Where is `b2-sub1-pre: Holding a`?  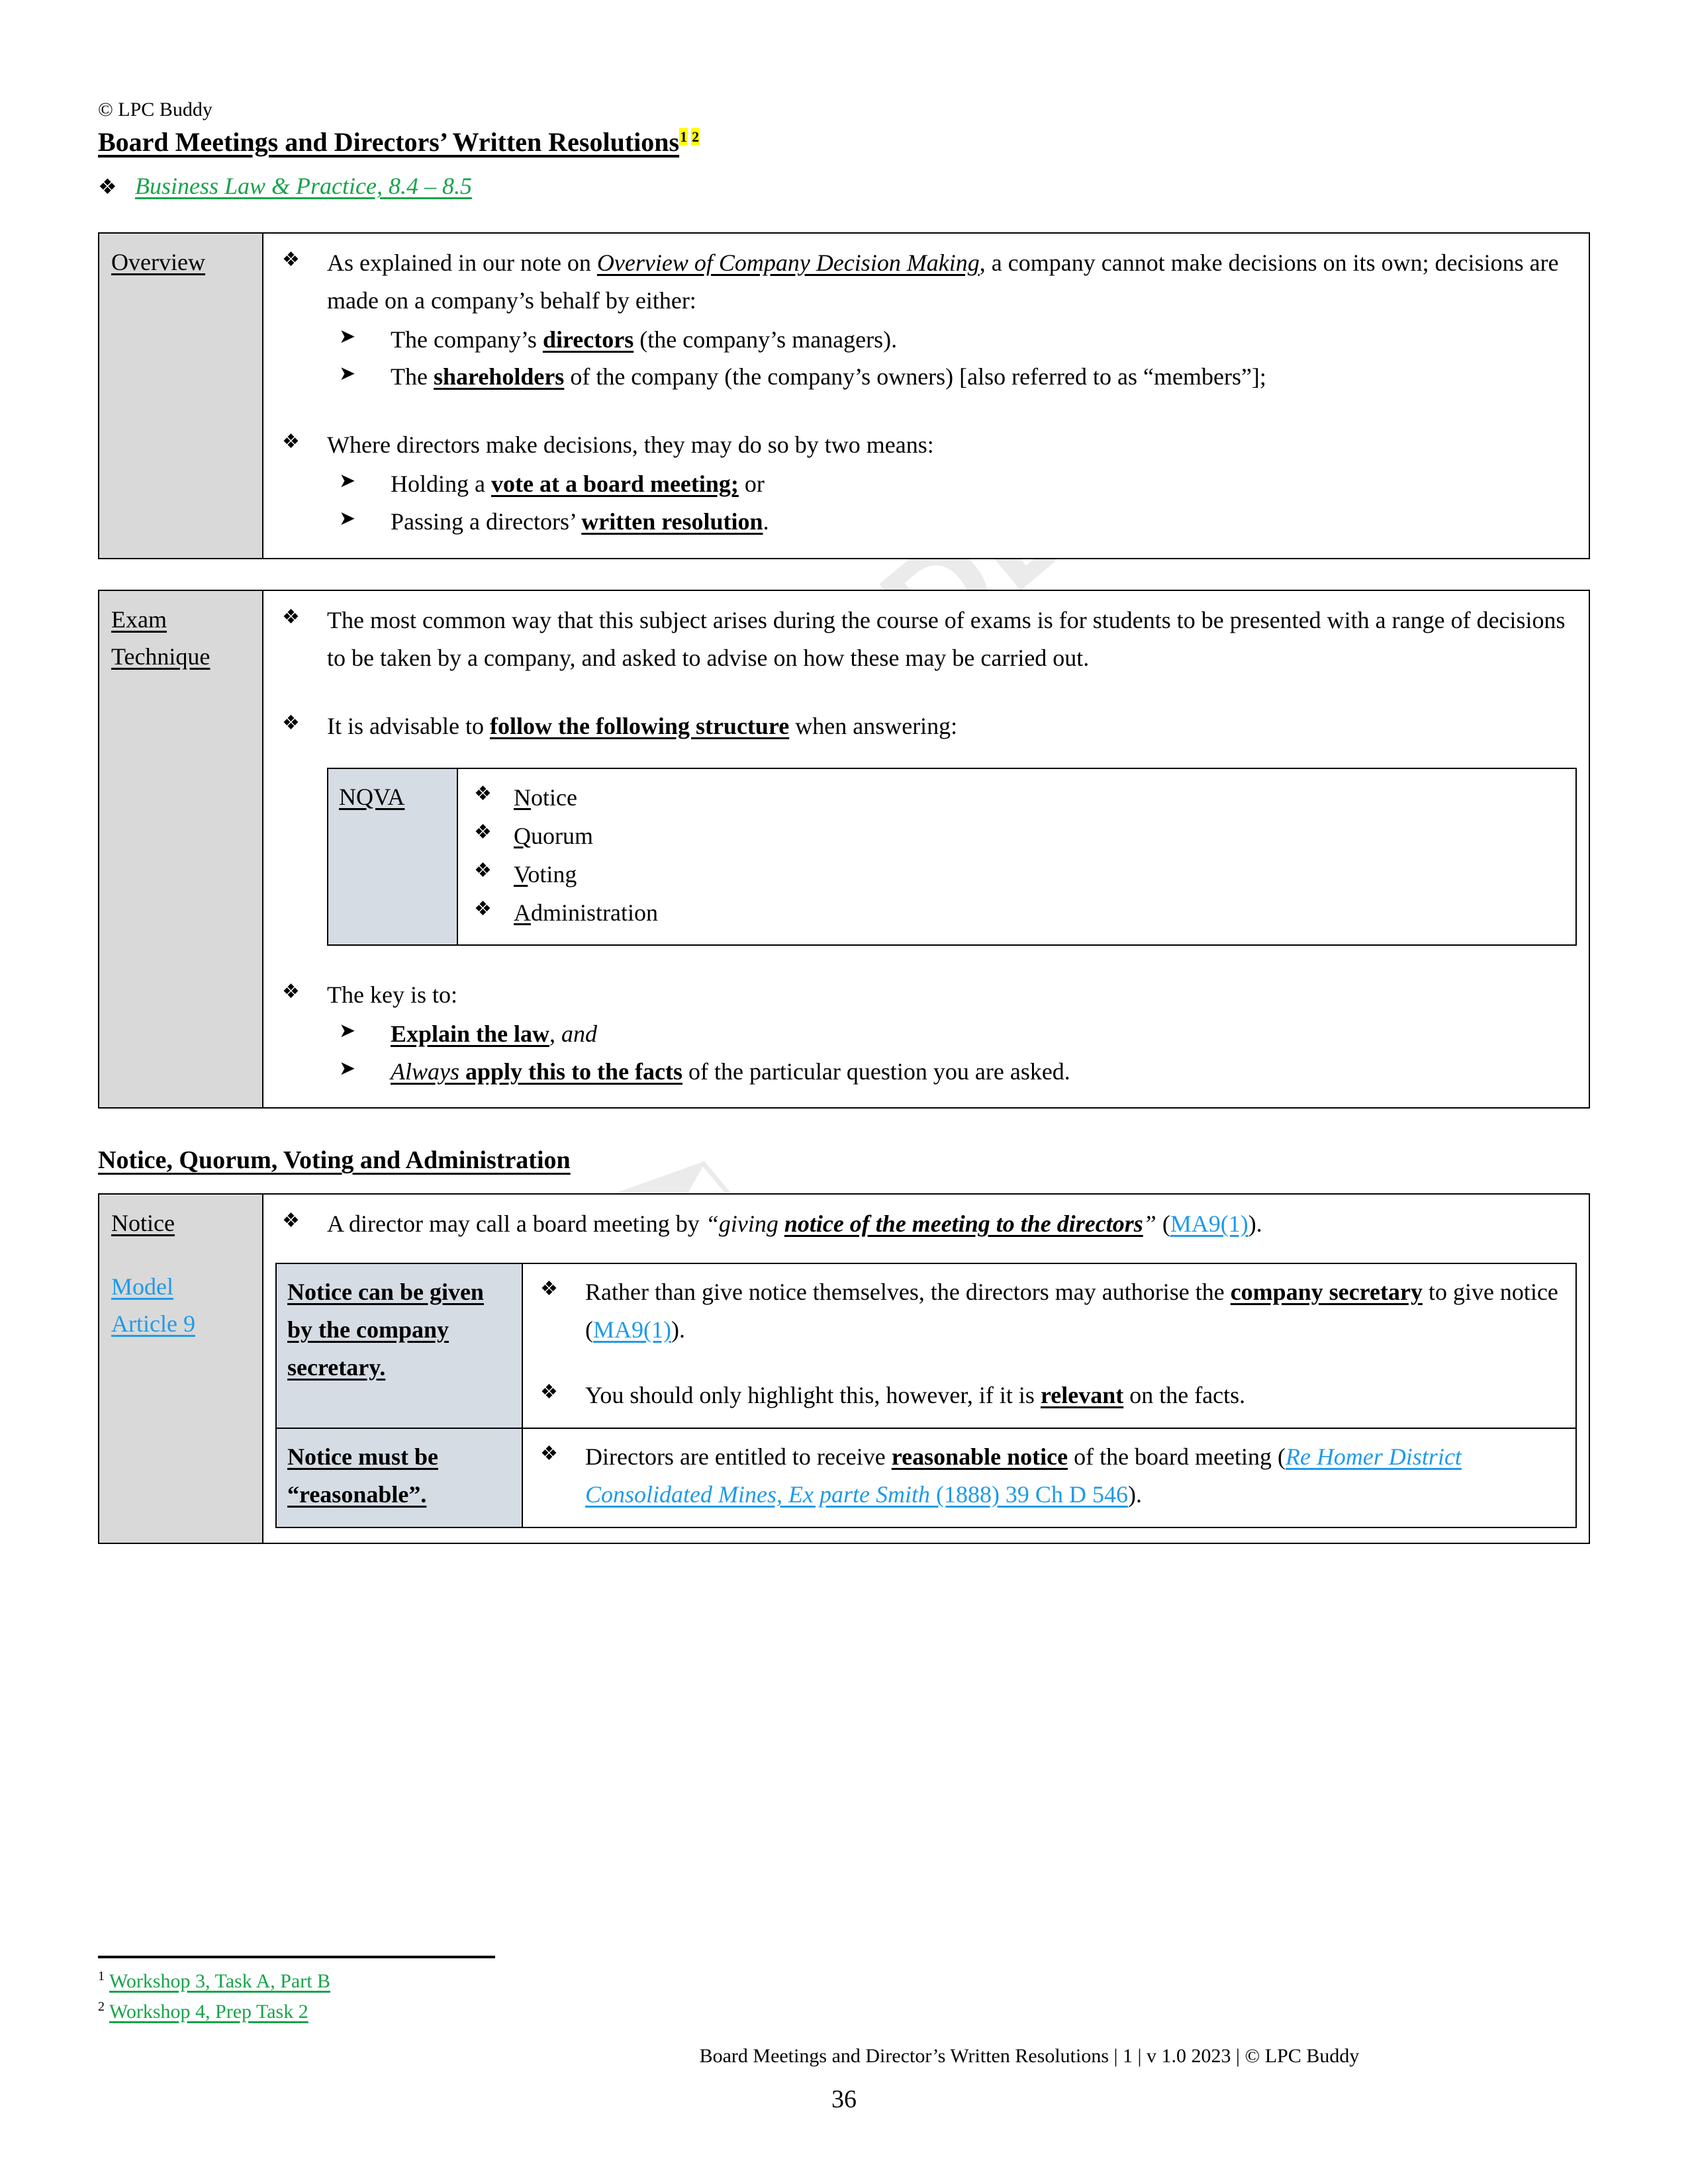
b2-sub1-pre: Holding a is located at coordinates (441, 484).